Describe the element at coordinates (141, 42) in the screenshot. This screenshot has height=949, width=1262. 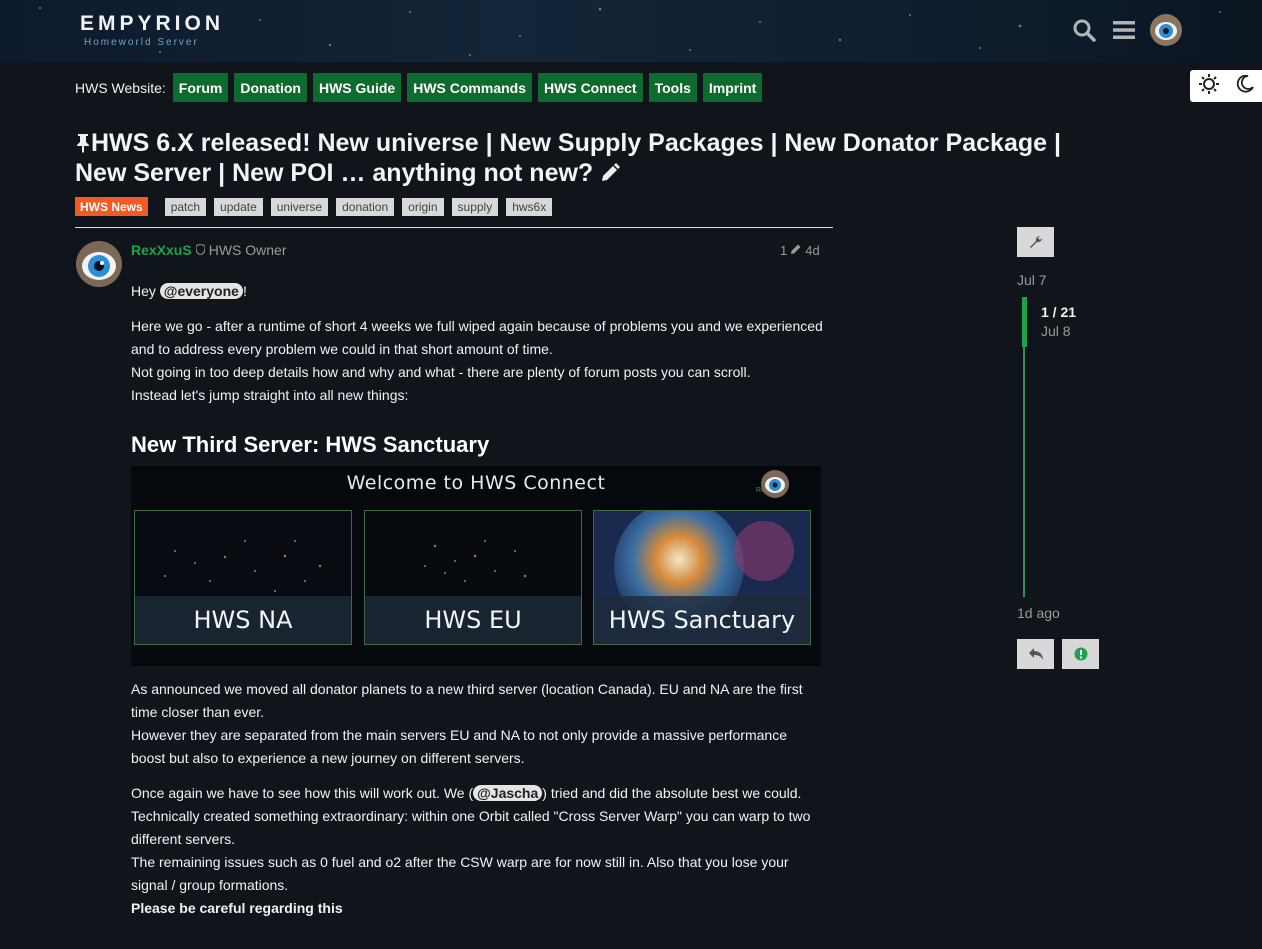
I see `logo-subtitle: Homeworld Server` at that location.